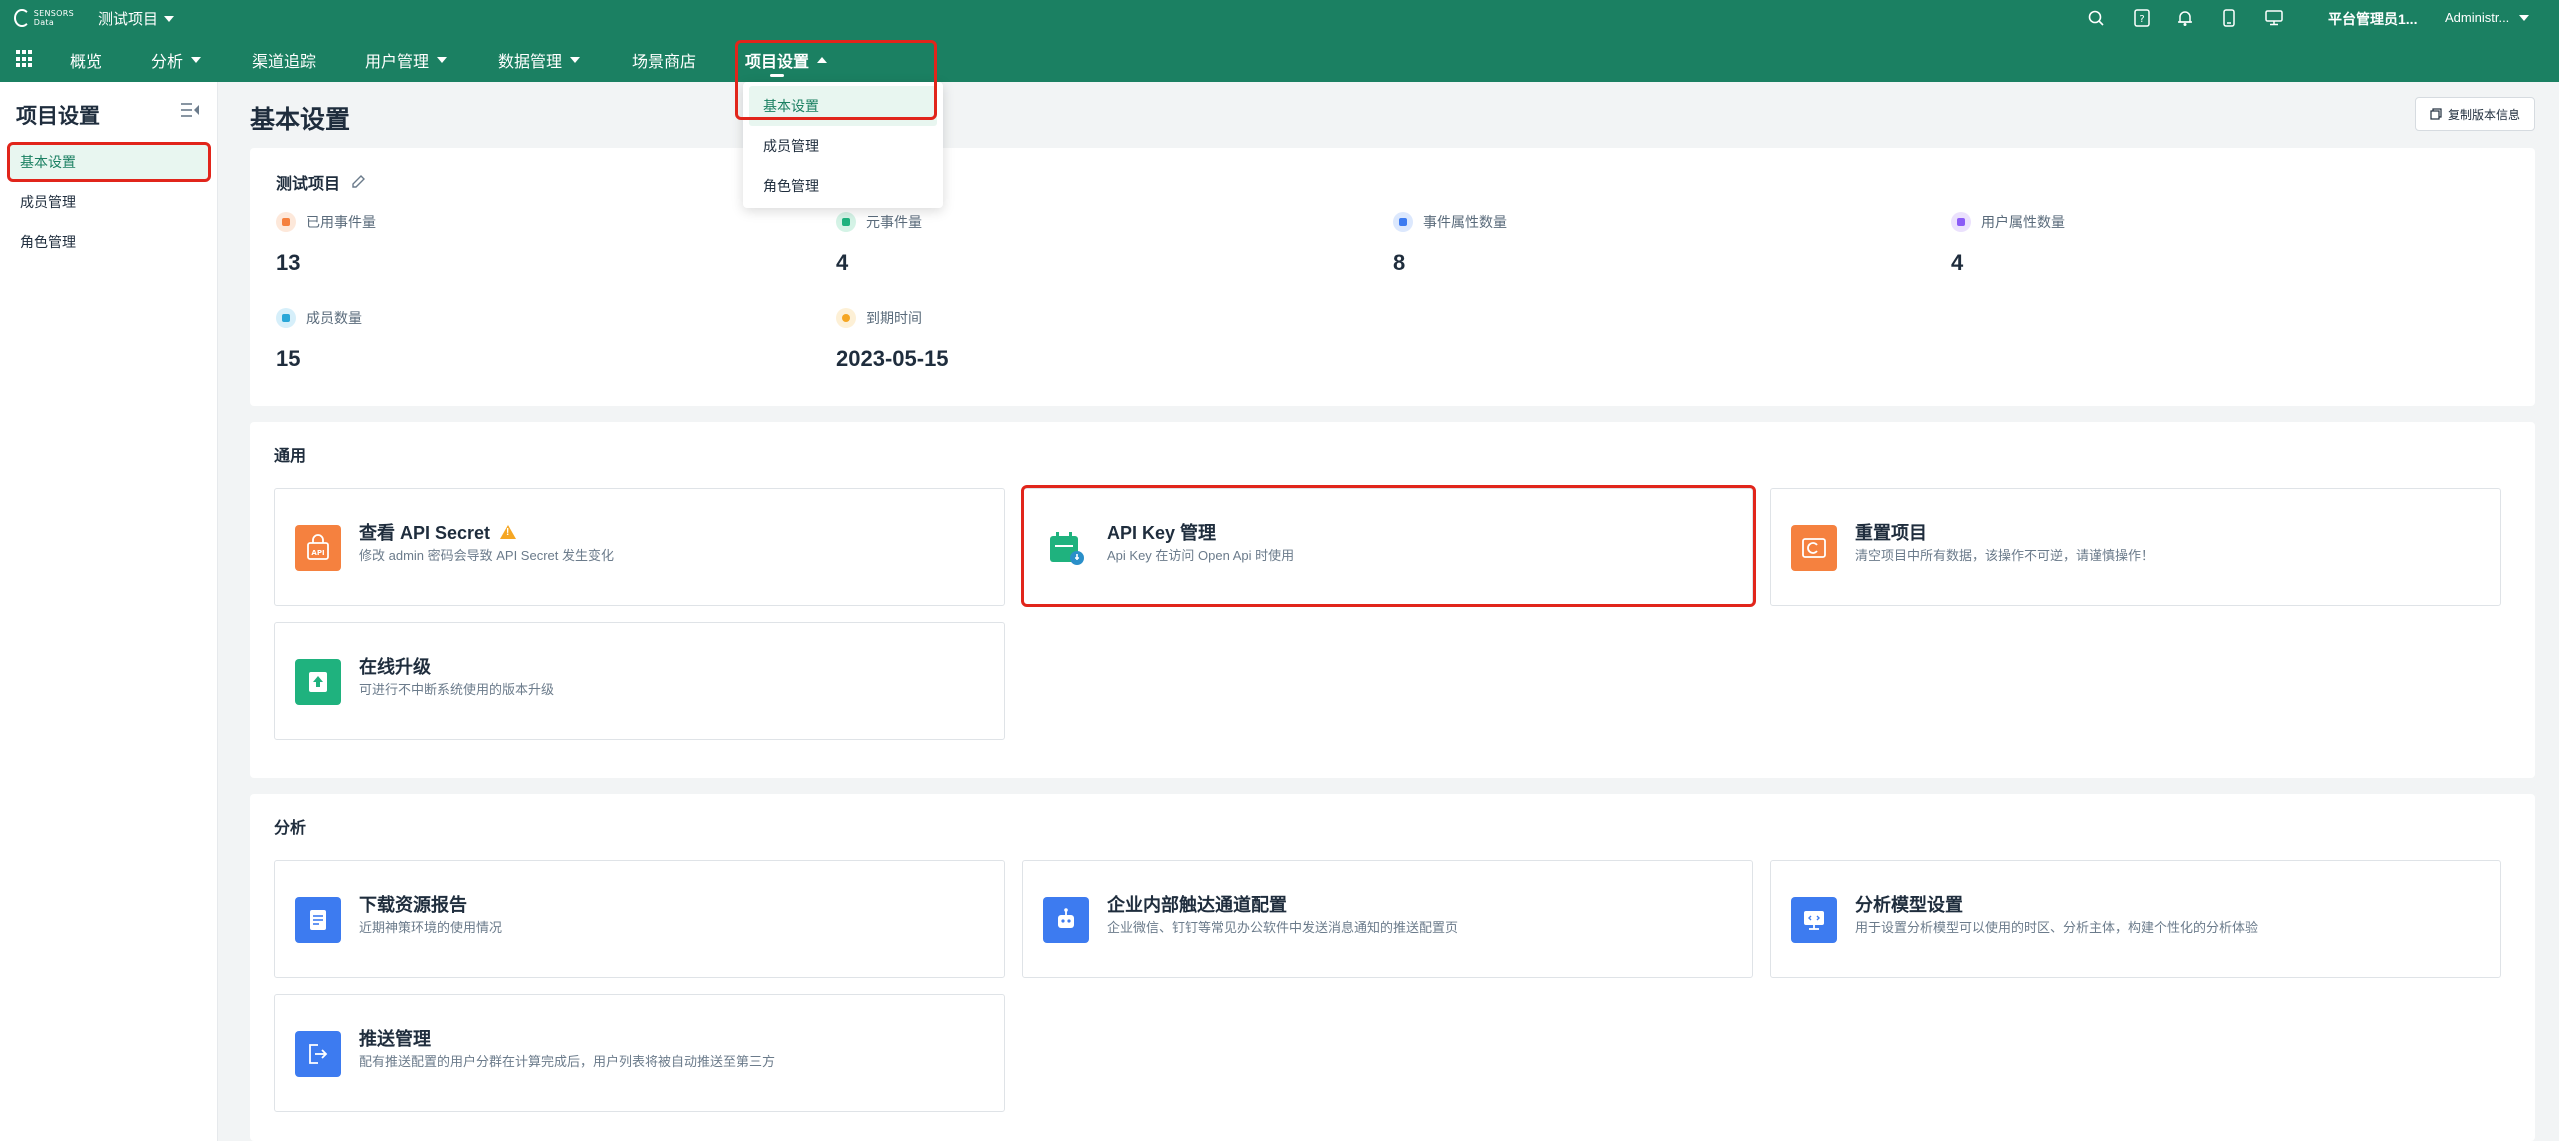 The image size is (2559, 1141). Describe the element at coordinates (846, 222) in the screenshot. I see `meta-events-icon` at that location.